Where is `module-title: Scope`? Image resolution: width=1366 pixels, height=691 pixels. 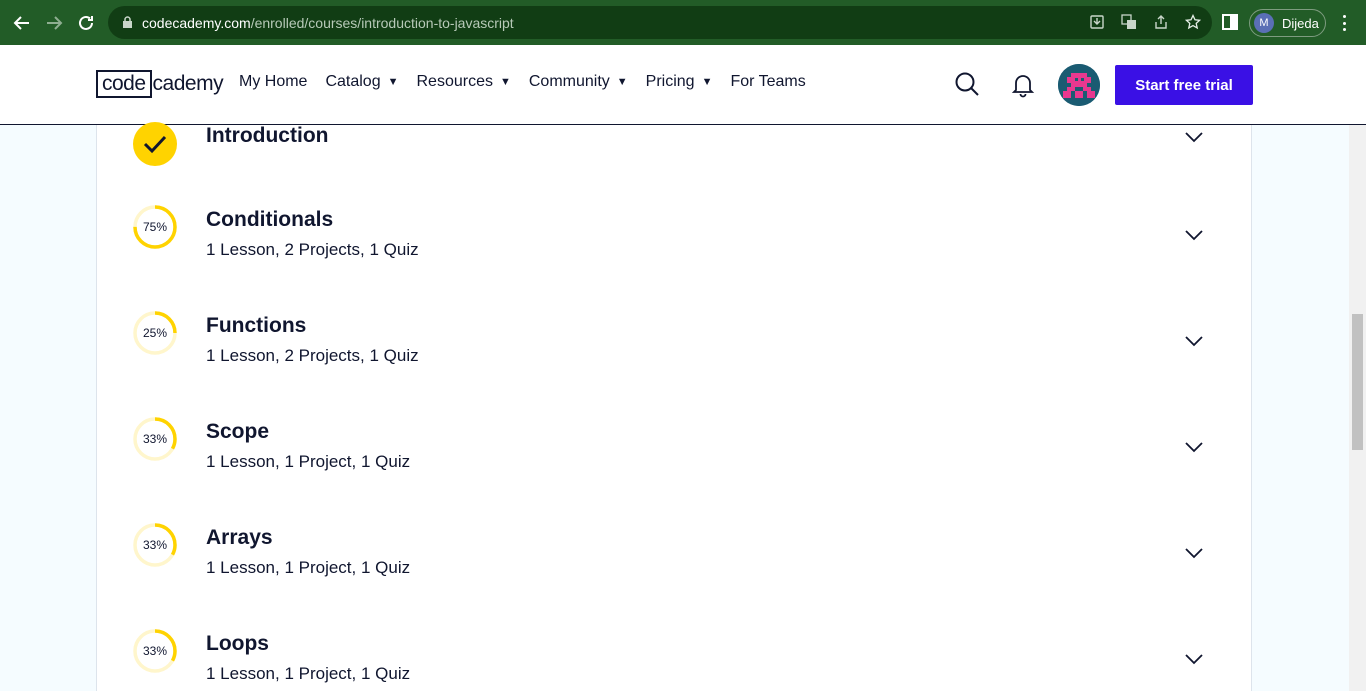 module-title: Scope is located at coordinates (238, 431).